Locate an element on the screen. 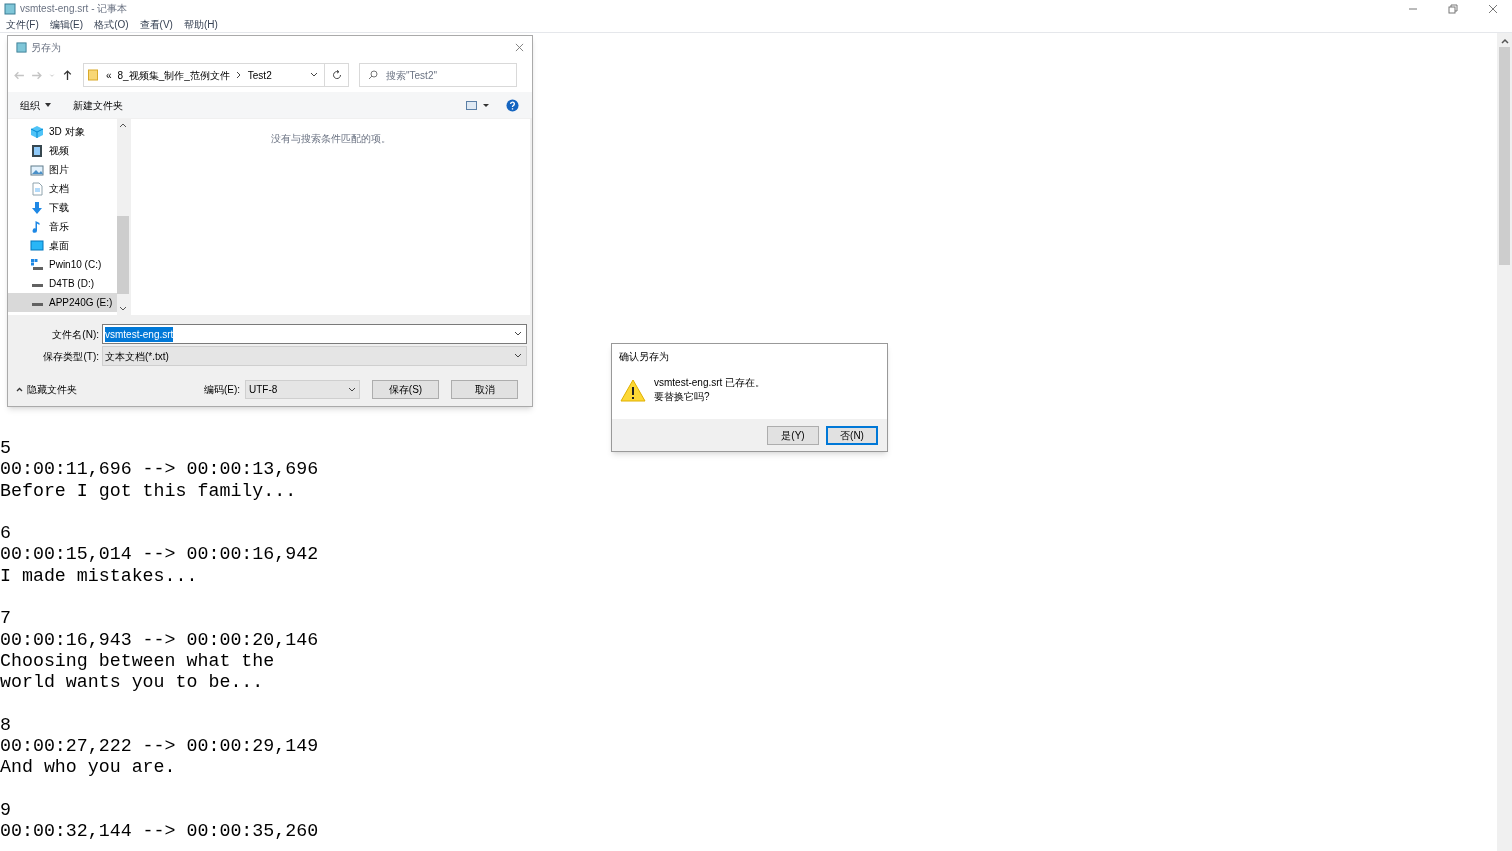 Image resolution: width=1512 pixels, height=851 pixels. caret-icon is located at coordinates (48, 105).